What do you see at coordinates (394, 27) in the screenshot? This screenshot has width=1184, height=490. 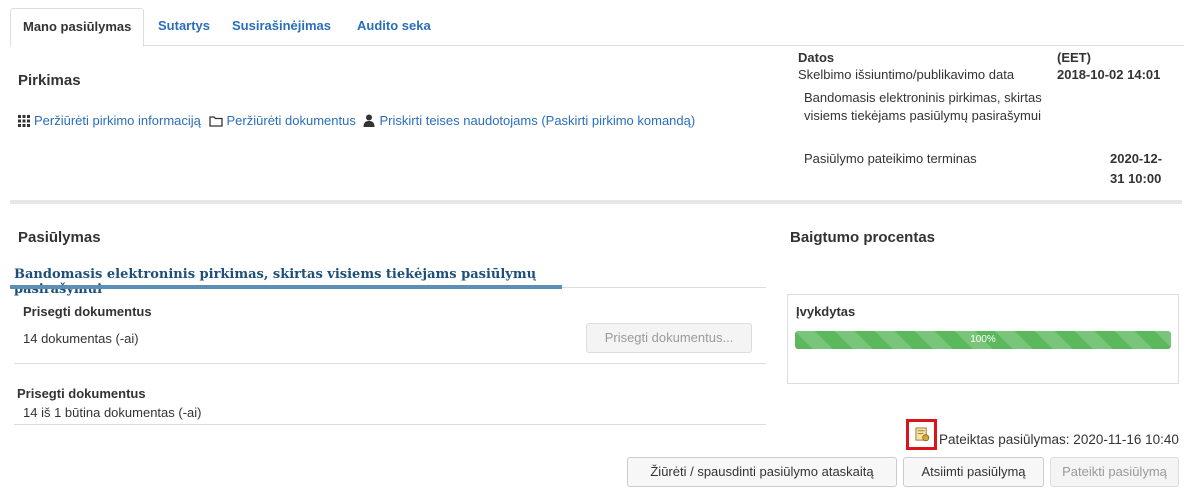 I see `tab-audit-trail: Audito seka` at bounding box center [394, 27].